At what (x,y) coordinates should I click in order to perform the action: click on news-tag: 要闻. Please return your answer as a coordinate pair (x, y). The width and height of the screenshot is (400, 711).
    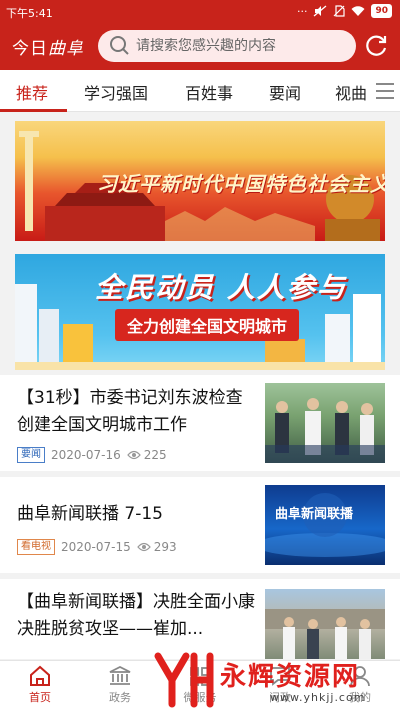
    Looking at the image, I should click on (31, 455).